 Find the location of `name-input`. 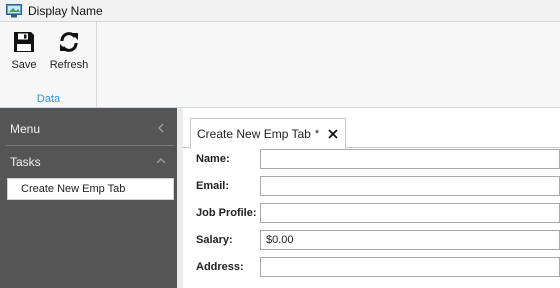

name-input is located at coordinates (410, 159).